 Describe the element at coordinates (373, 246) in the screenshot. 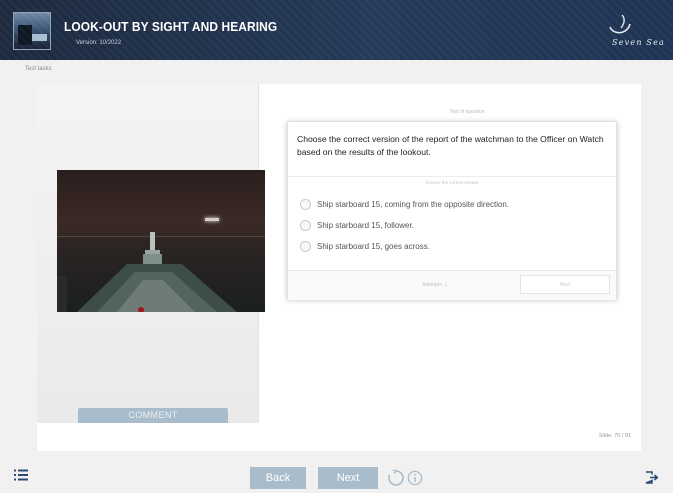

I see `answer-option-label: Ship starboard 15, goes across.` at that location.